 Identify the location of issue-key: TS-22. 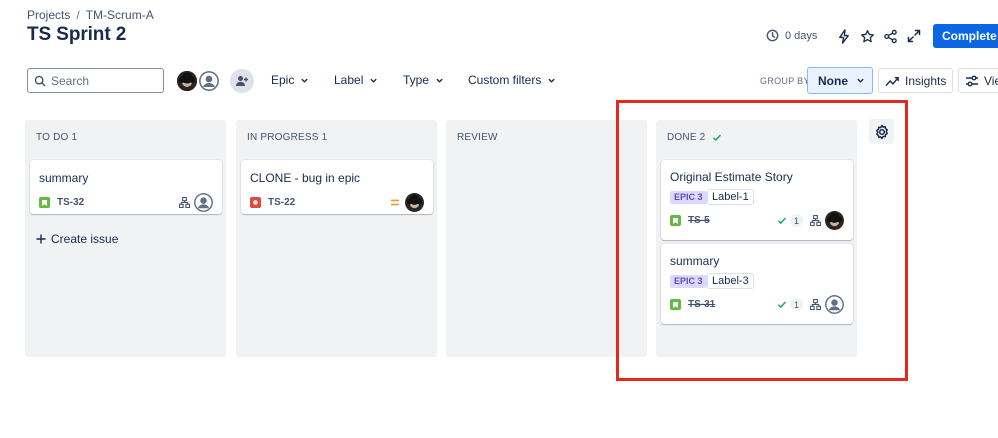
(281, 202).